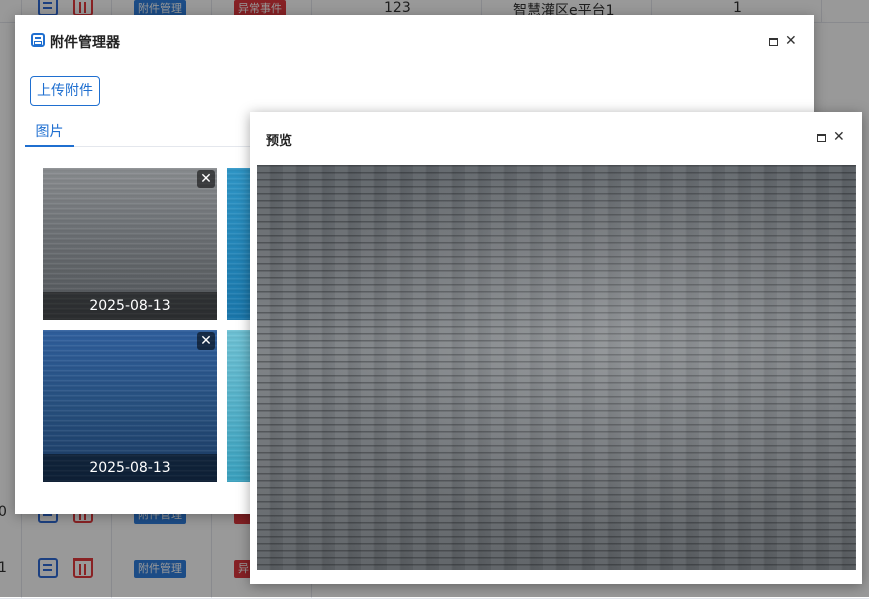  I want to click on dialog-title-bar: 附件管理器 ✕, so click(414, 41).